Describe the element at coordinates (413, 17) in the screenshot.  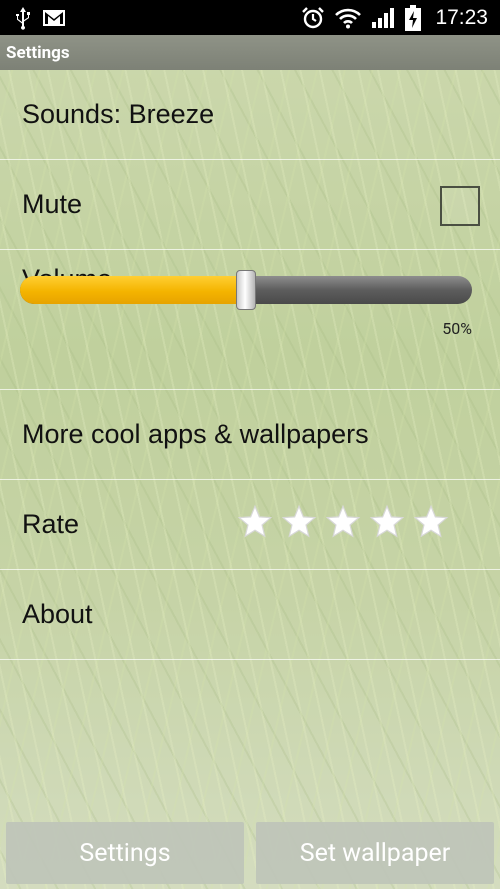
I see `battery-charging-icon` at that location.